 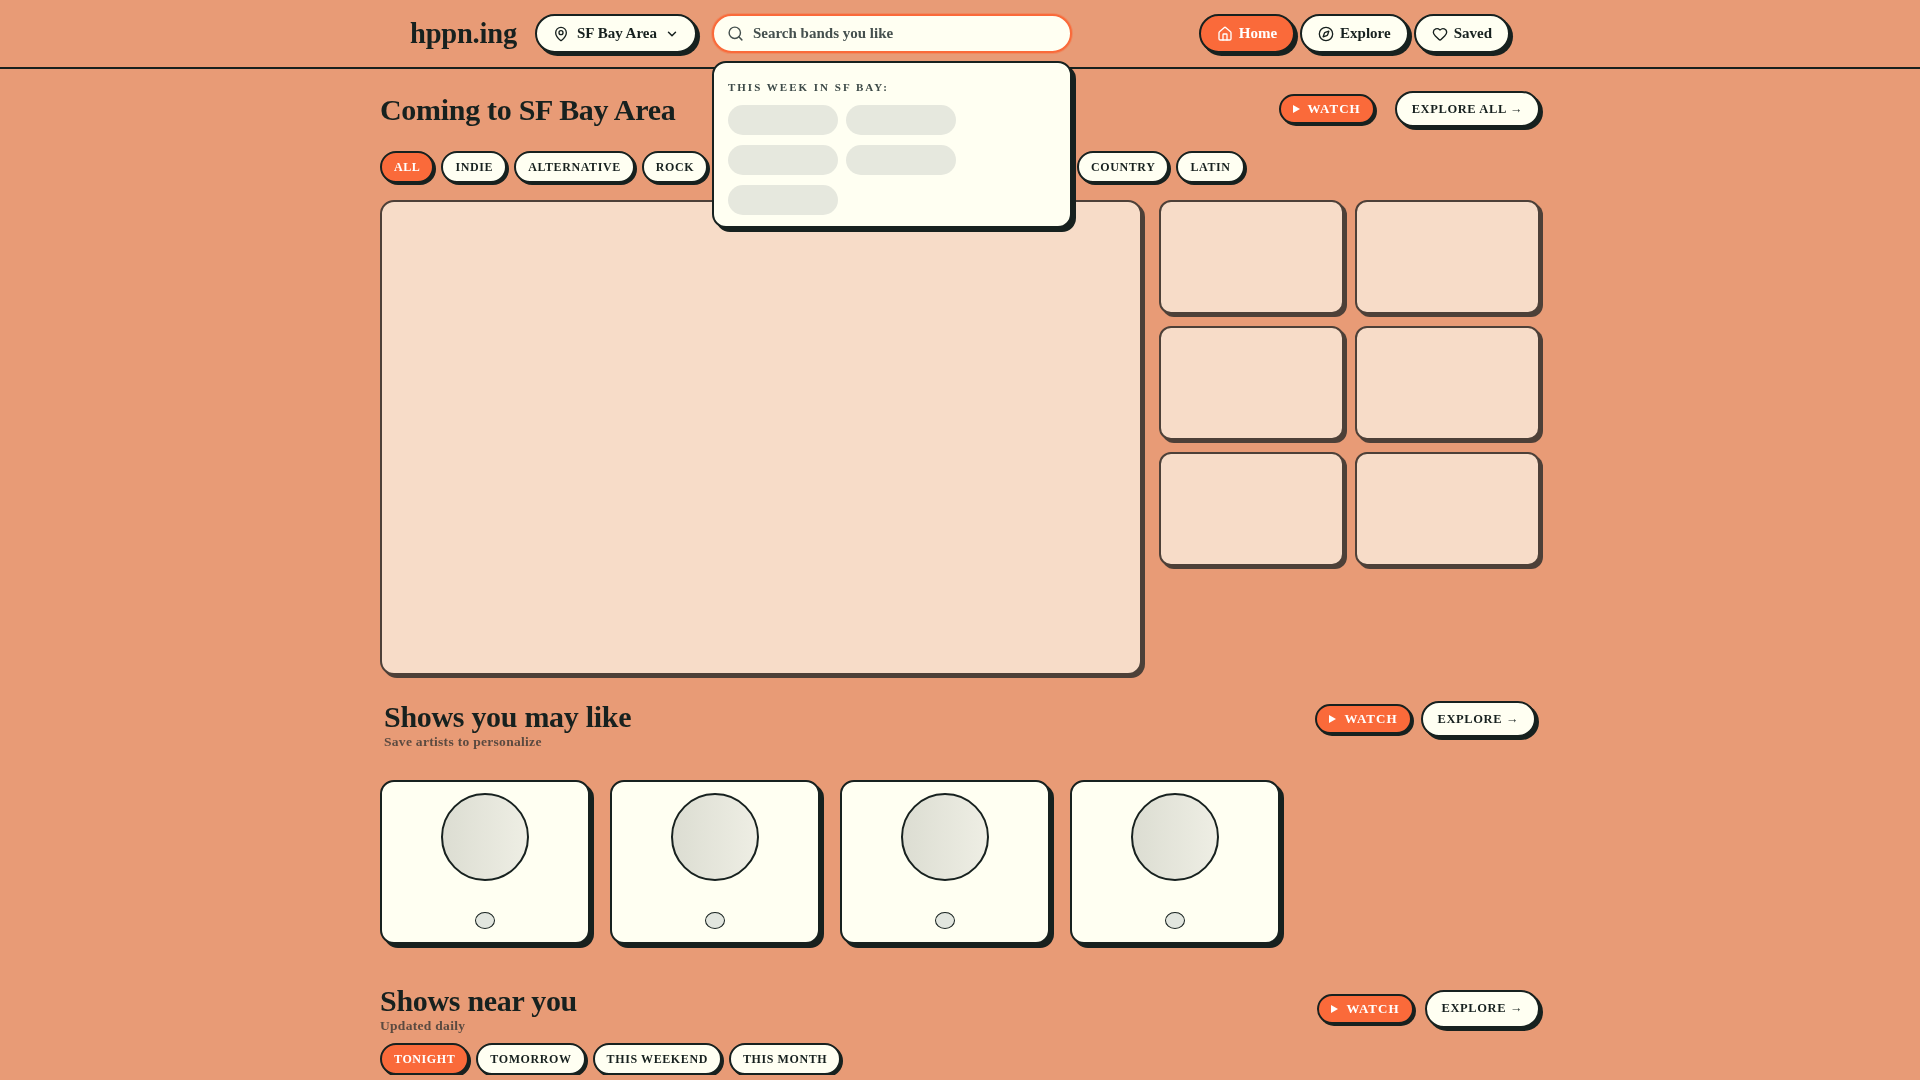 I want to click on filter-chip: COUNTRY, so click(x=1123, y=167).